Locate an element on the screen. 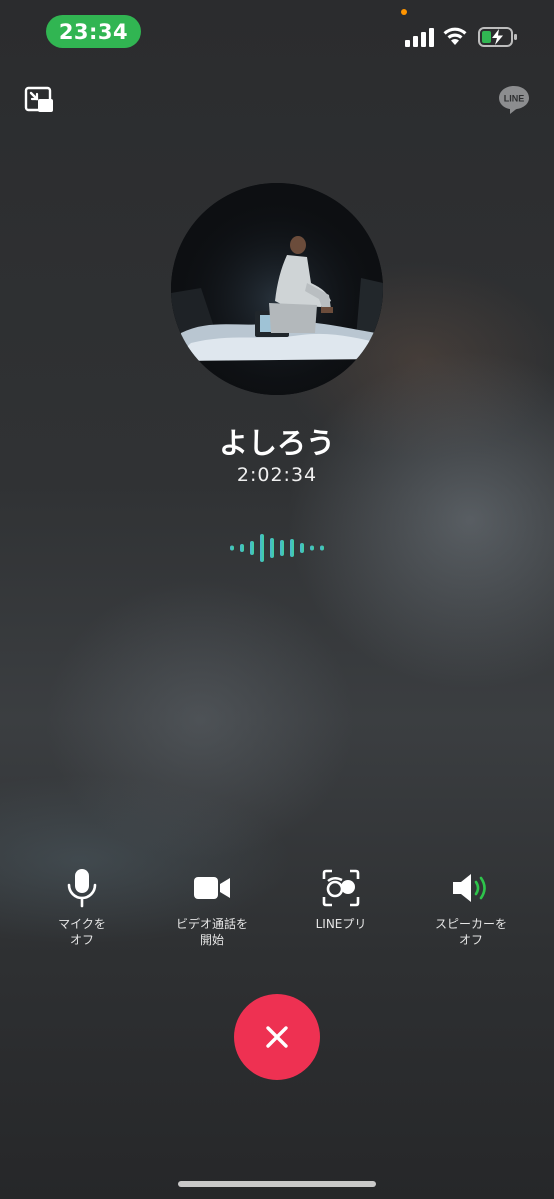  home-indicator is located at coordinates (277, 1184).